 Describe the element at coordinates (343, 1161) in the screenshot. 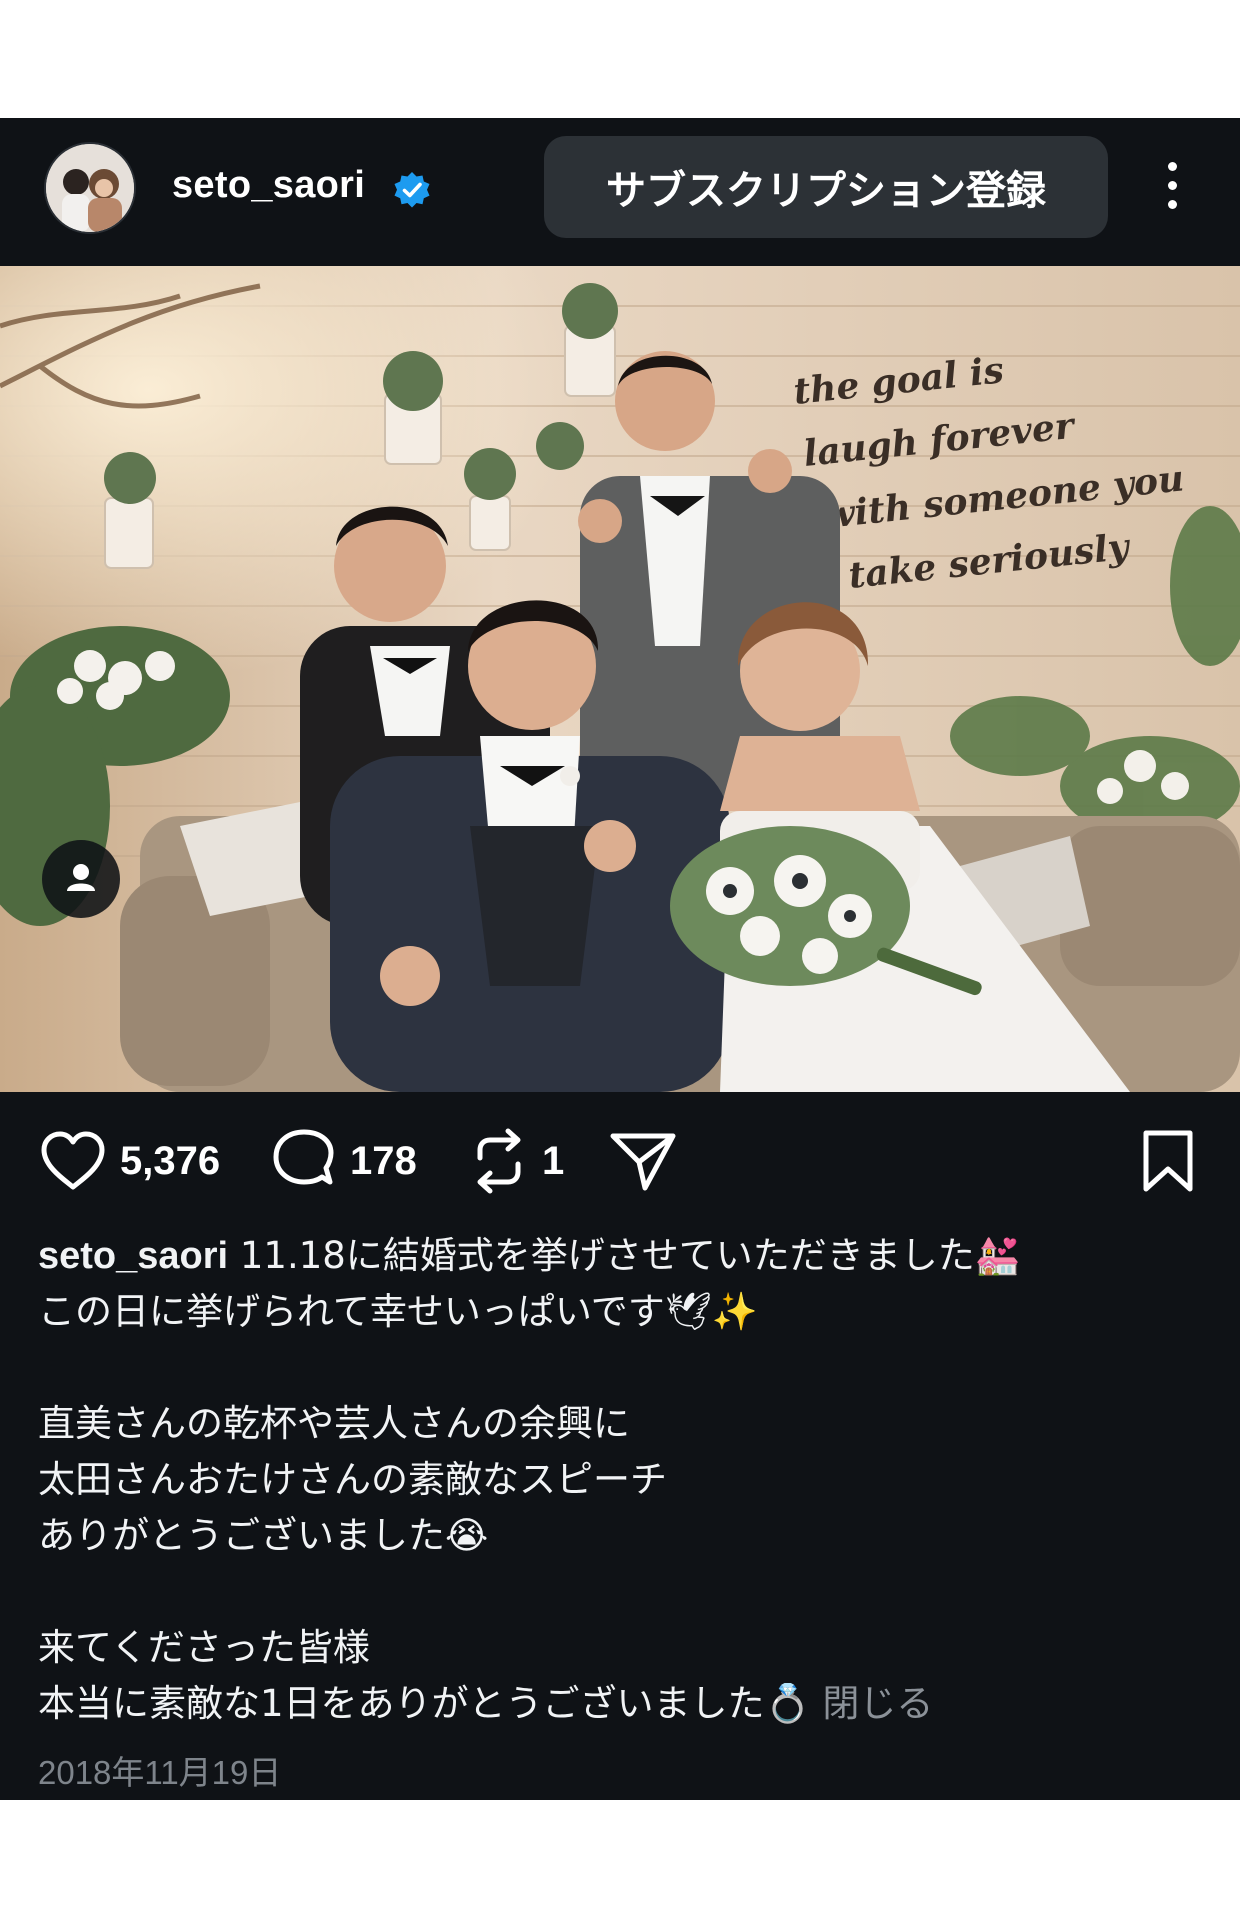

I see `comment-action: 178` at that location.